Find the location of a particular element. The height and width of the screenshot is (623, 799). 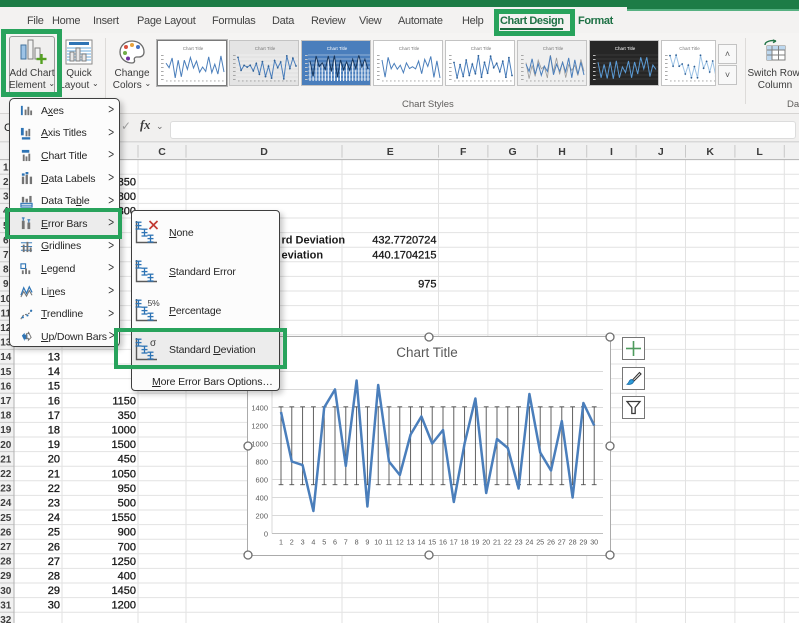

svg-text: 500 is located at coordinates (127, 504).